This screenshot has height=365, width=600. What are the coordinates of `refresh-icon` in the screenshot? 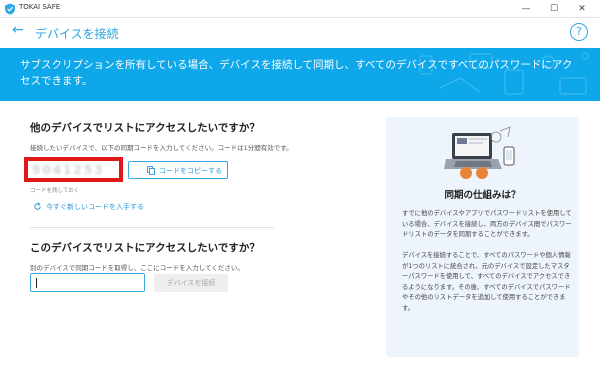 It's located at (37, 206).